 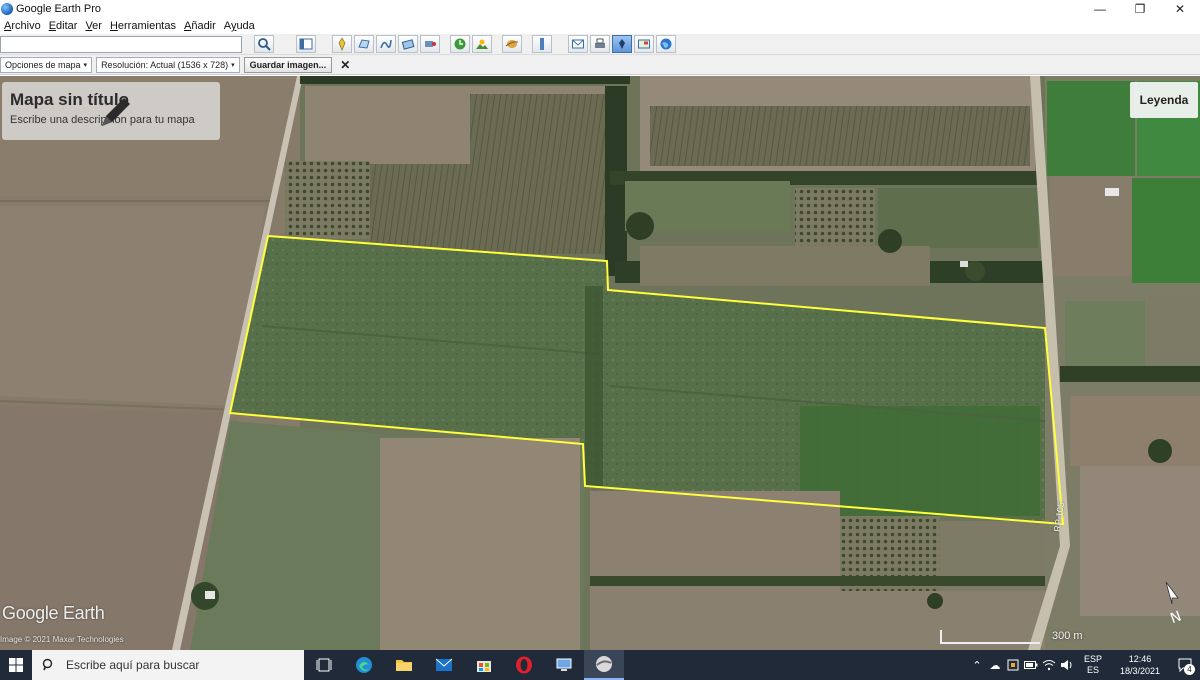 I want to click on add-placemark-button, so click(x=342, y=44).